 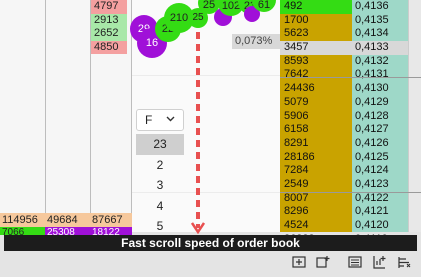 I want to click on volume-cell: 8296, so click(x=296, y=211).